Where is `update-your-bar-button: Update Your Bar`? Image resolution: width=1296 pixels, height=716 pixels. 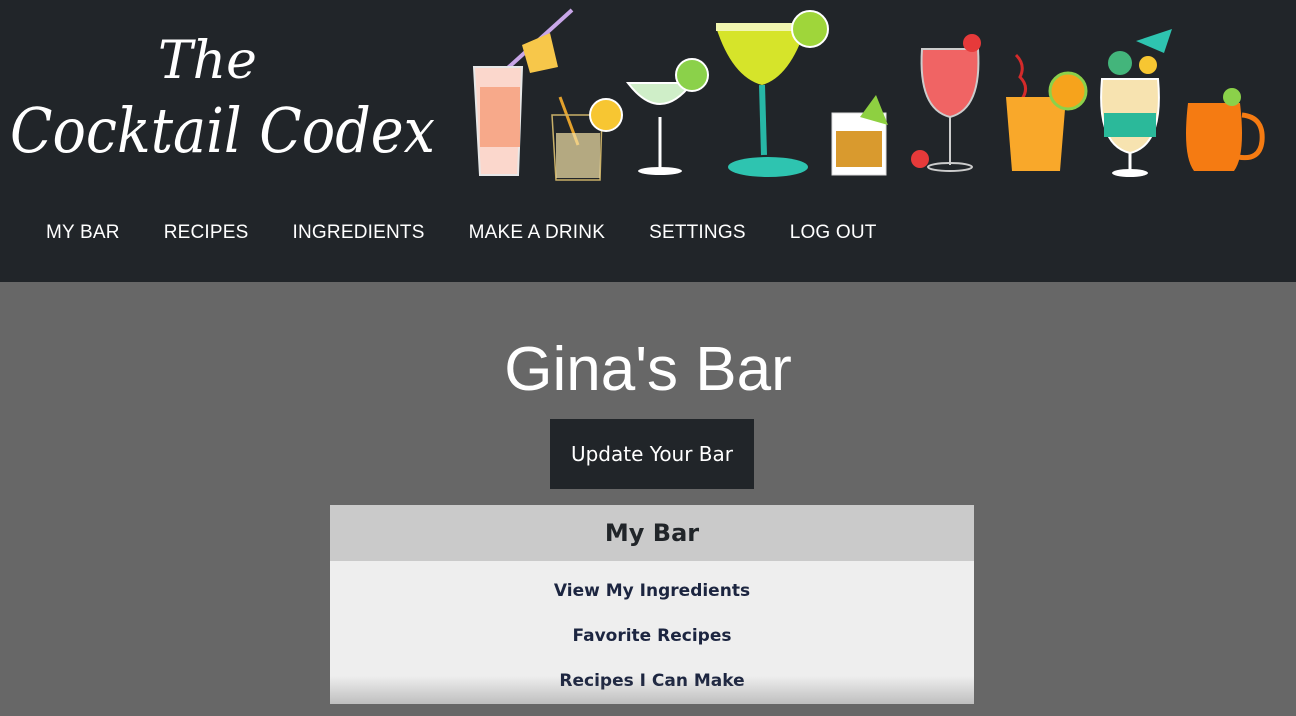
update-your-bar-button: Update Your Bar is located at coordinates (652, 454).